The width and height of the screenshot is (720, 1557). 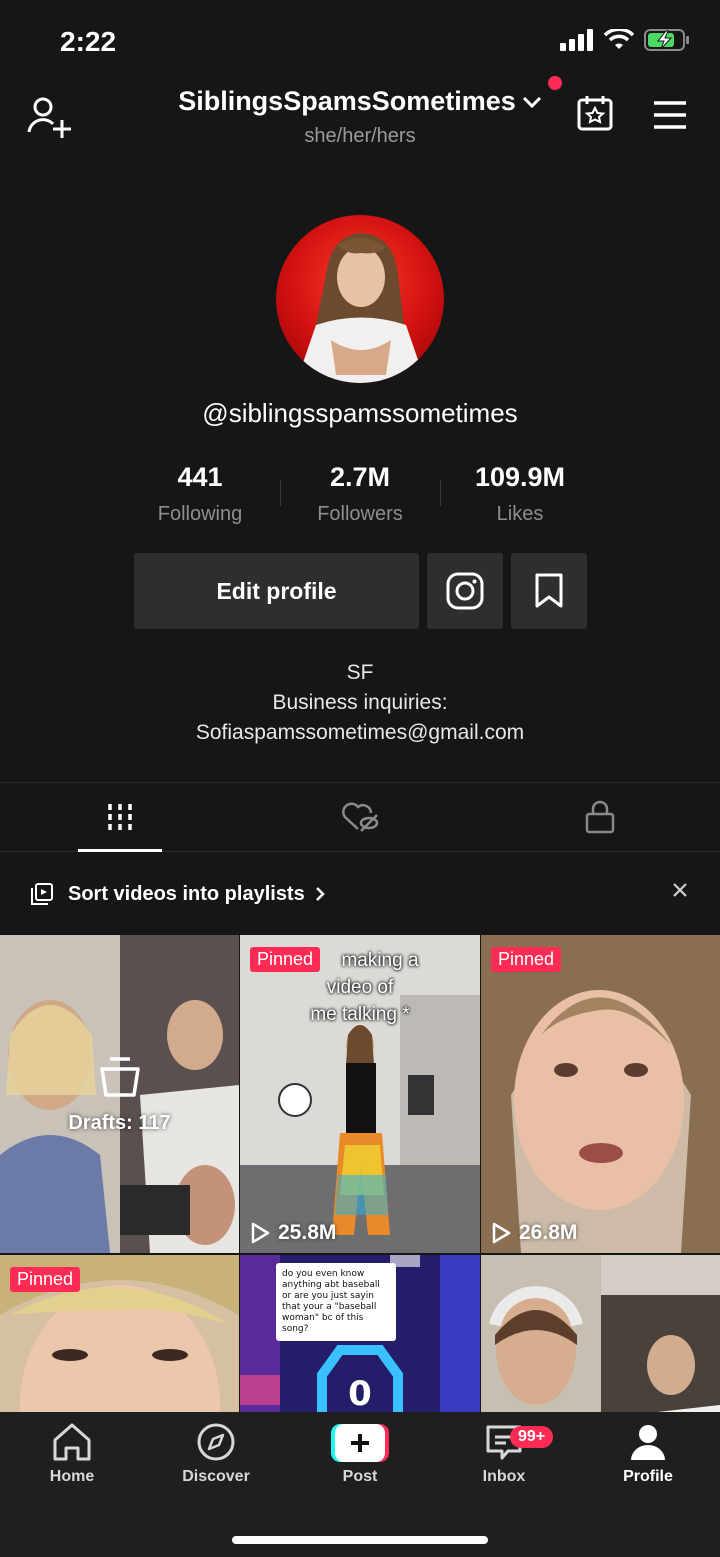 What do you see at coordinates (360, 1540) in the screenshot?
I see `home-indicator` at bounding box center [360, 1540].